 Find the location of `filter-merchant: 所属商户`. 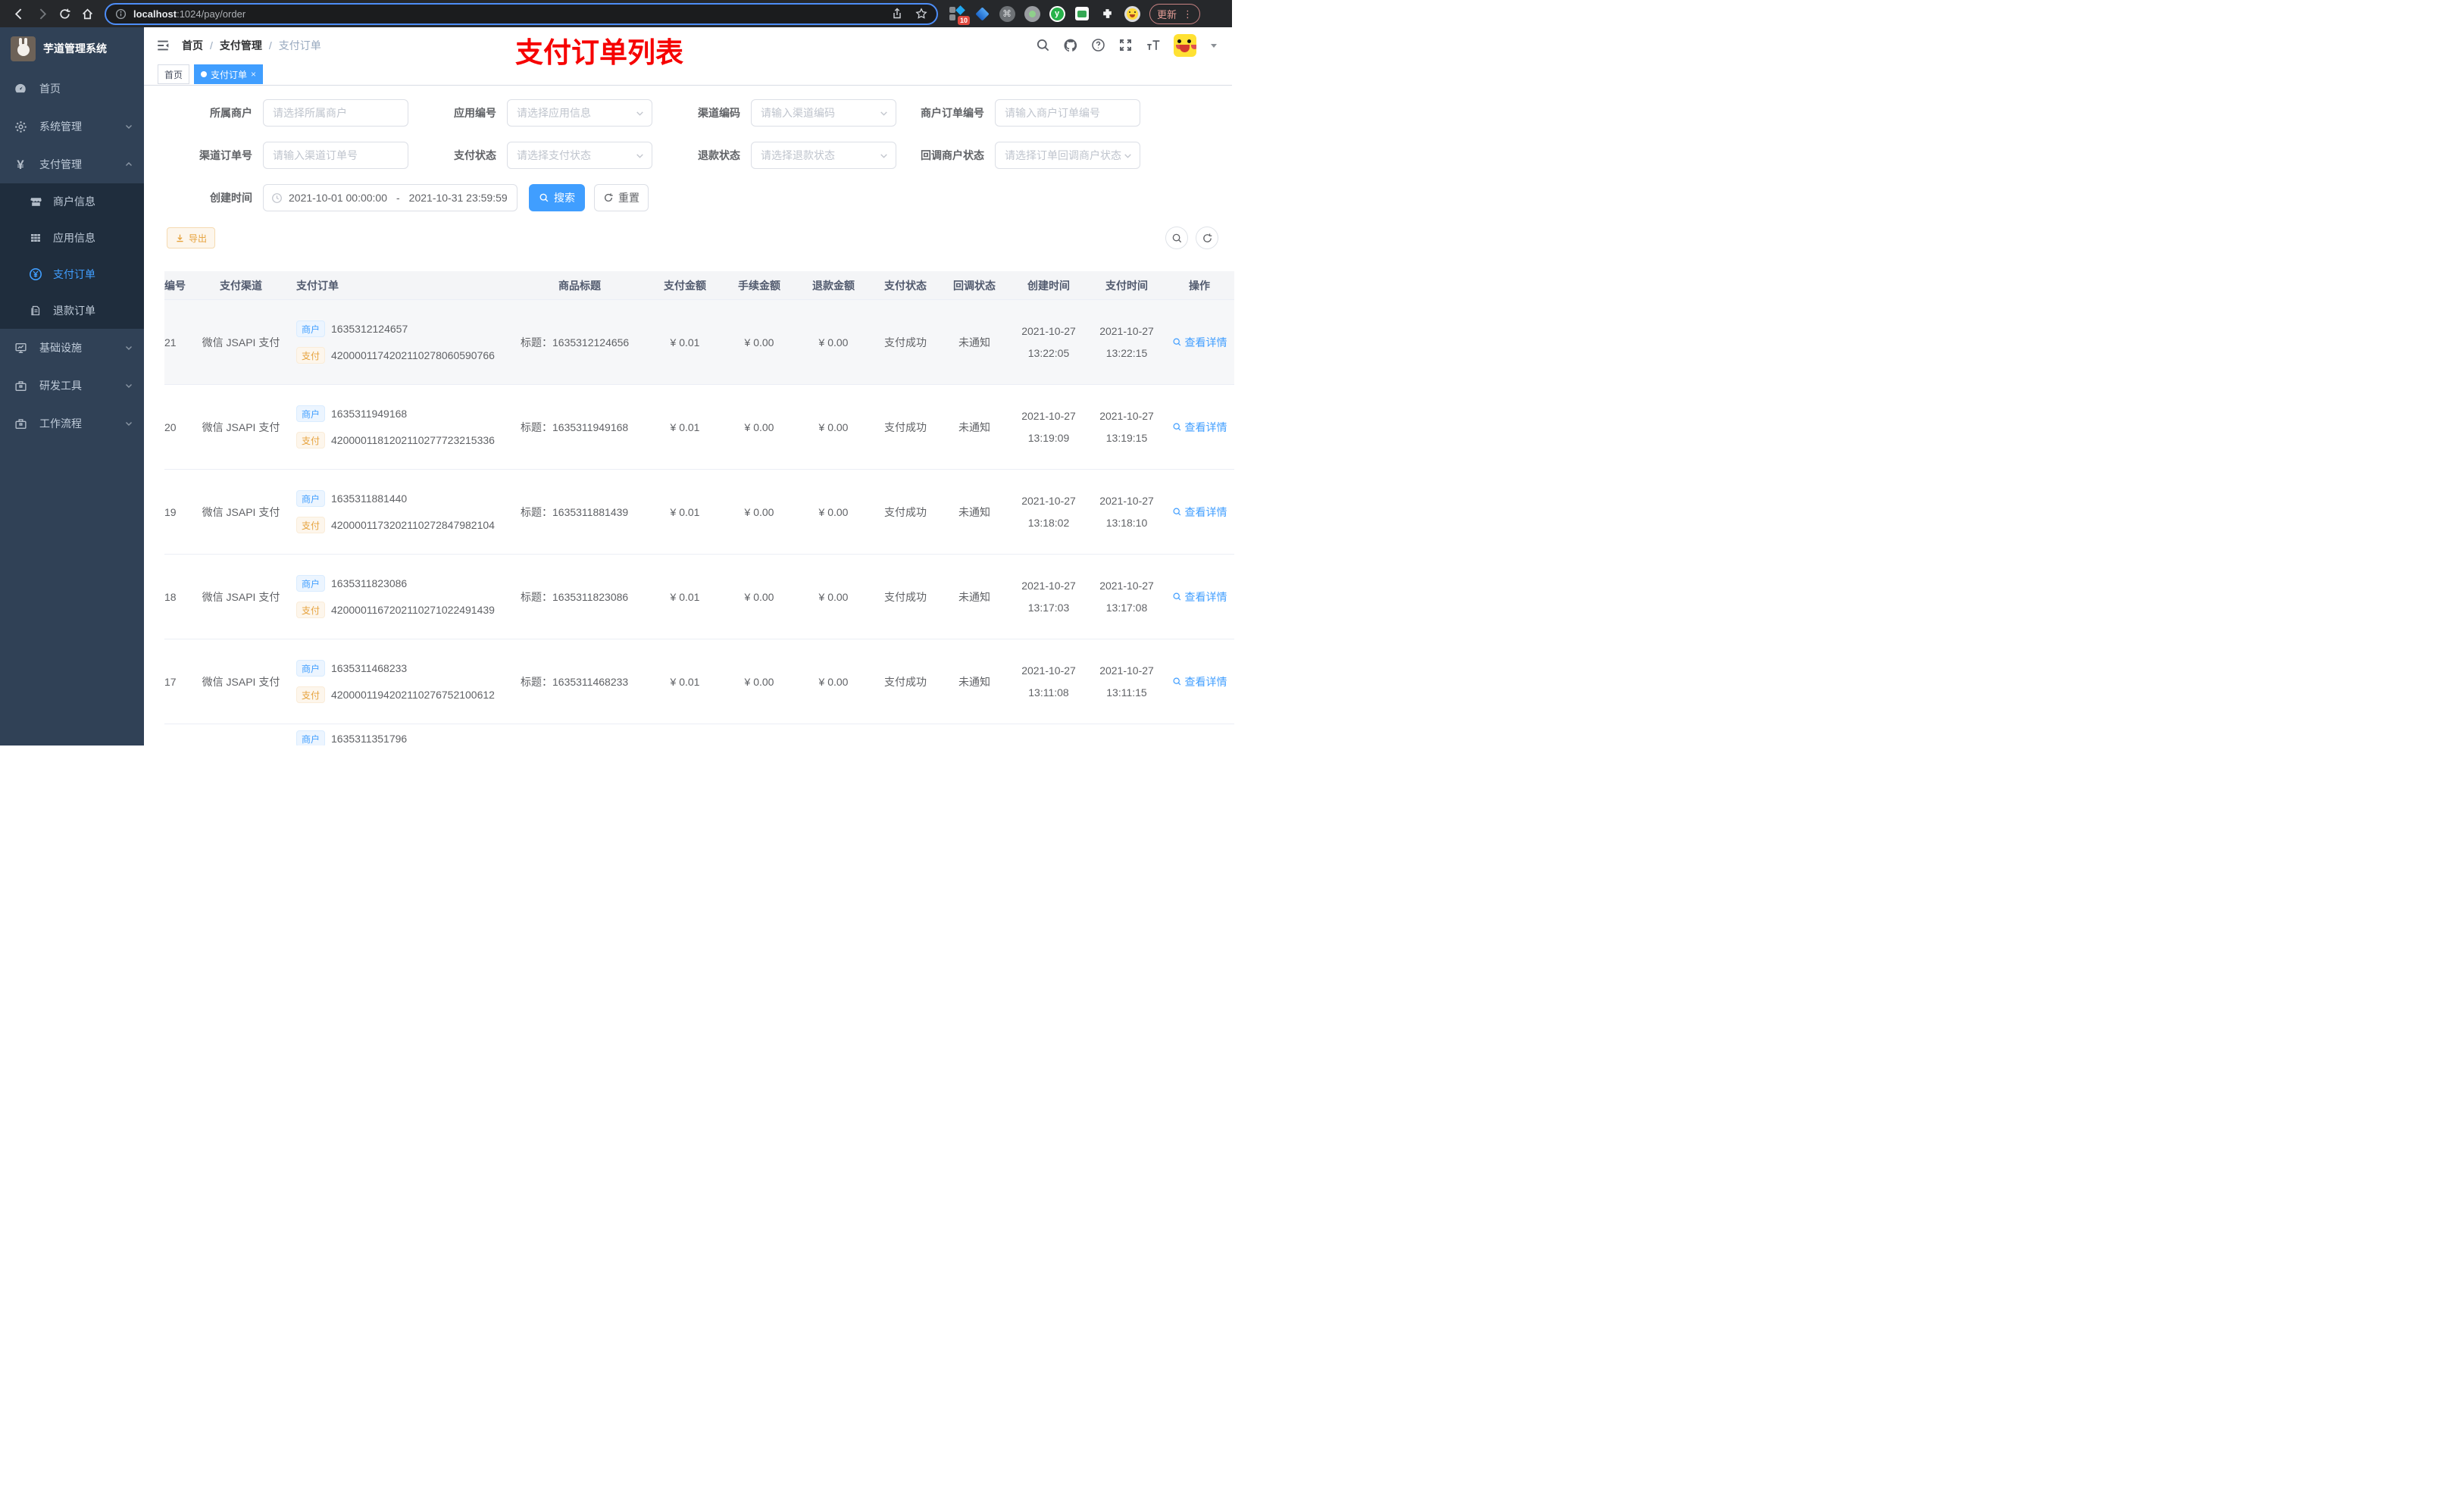

filter-merchant: 所属商户 is located at coordinates (286, 113).